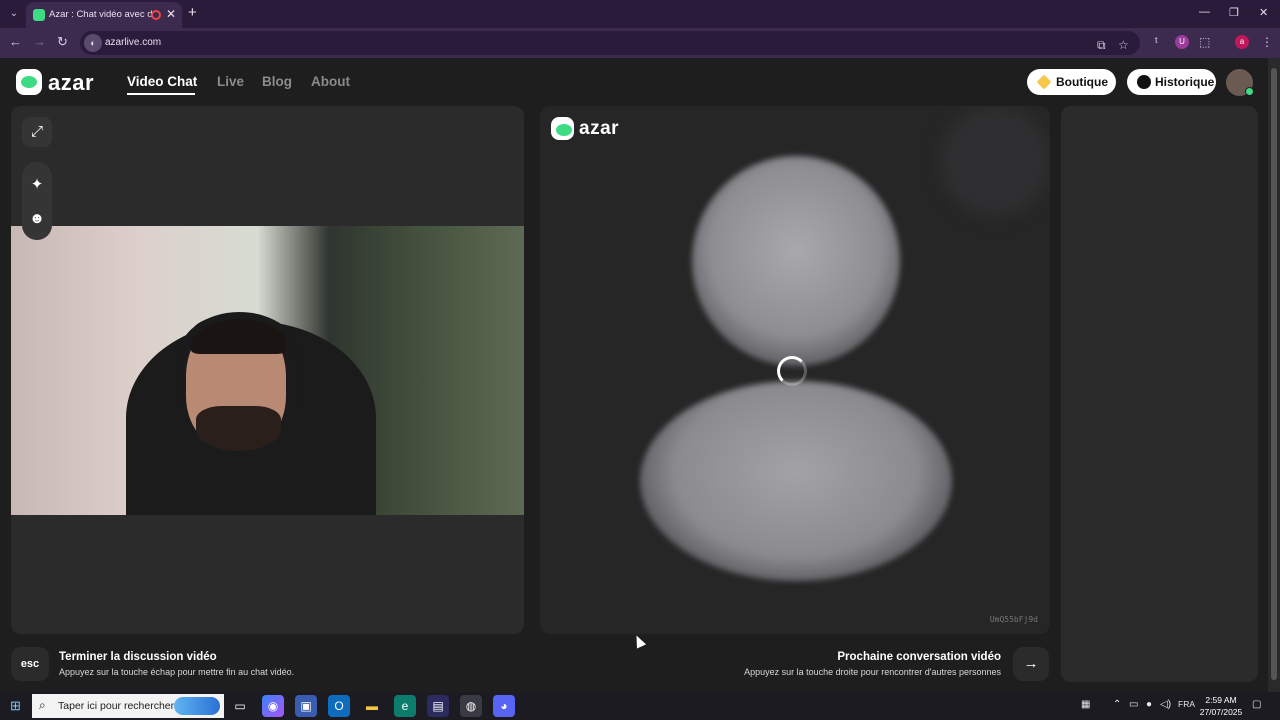  I want to click on effects-toolbar: ✦ ☻, so click(37, 201).